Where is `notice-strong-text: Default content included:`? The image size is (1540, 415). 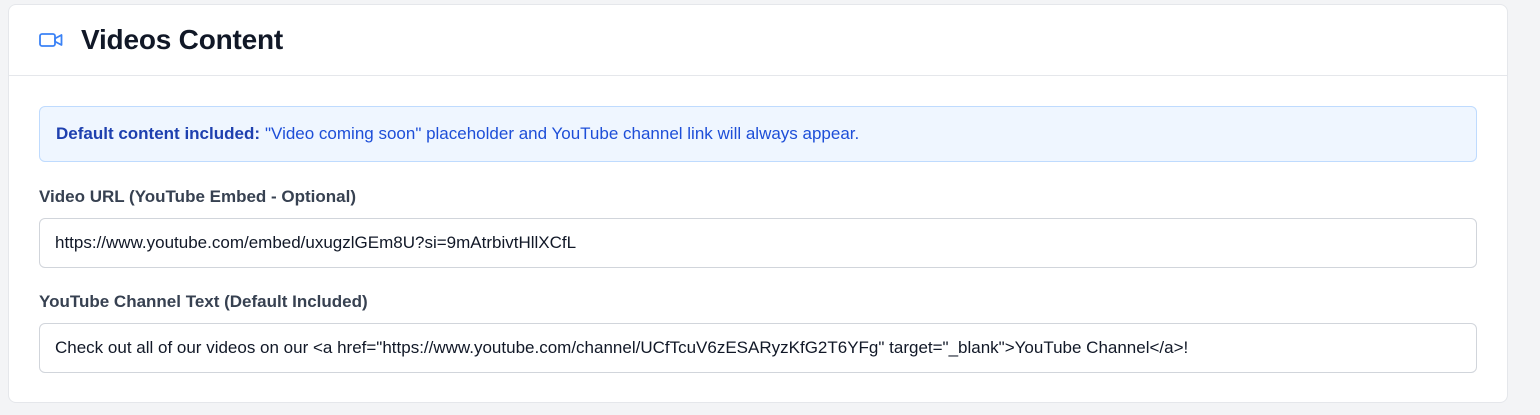
notice-strong-text: Default content included: is located at coordinates (158, 133).